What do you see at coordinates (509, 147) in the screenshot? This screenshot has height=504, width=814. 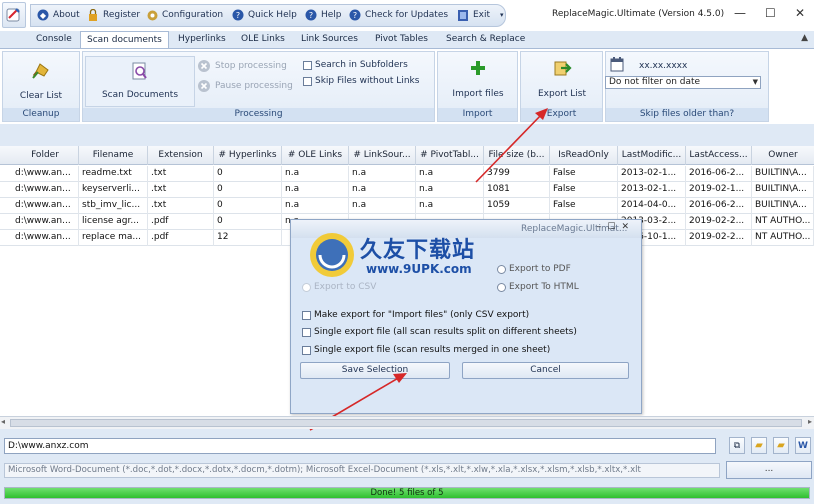 I see `arrow-to-export` at bounding box center [509, 147].